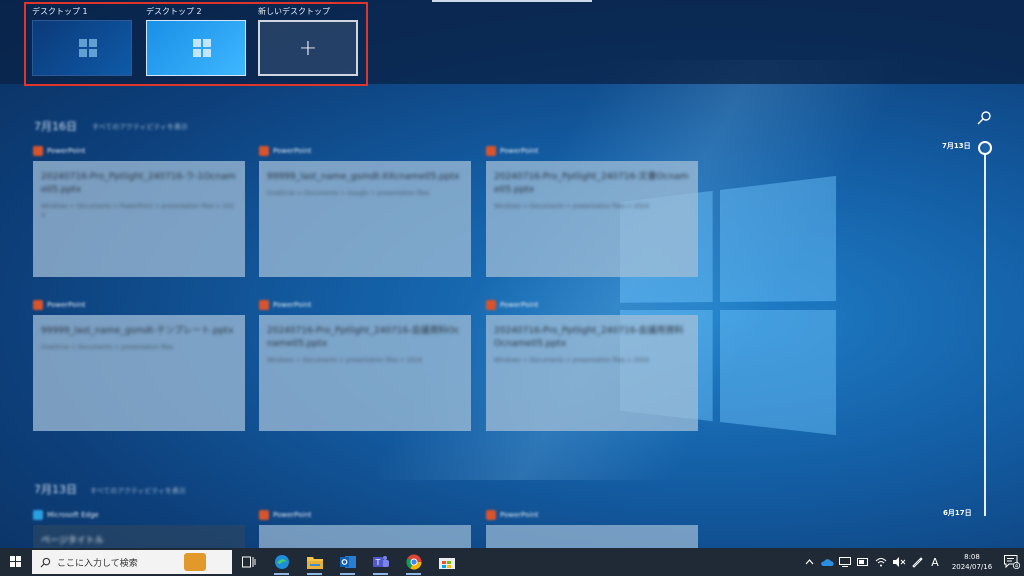 The height and width of the screenshot is (576, 1024). I want to click on system-tray: A 8:08 2024/07/16 4, so click(912, 562).